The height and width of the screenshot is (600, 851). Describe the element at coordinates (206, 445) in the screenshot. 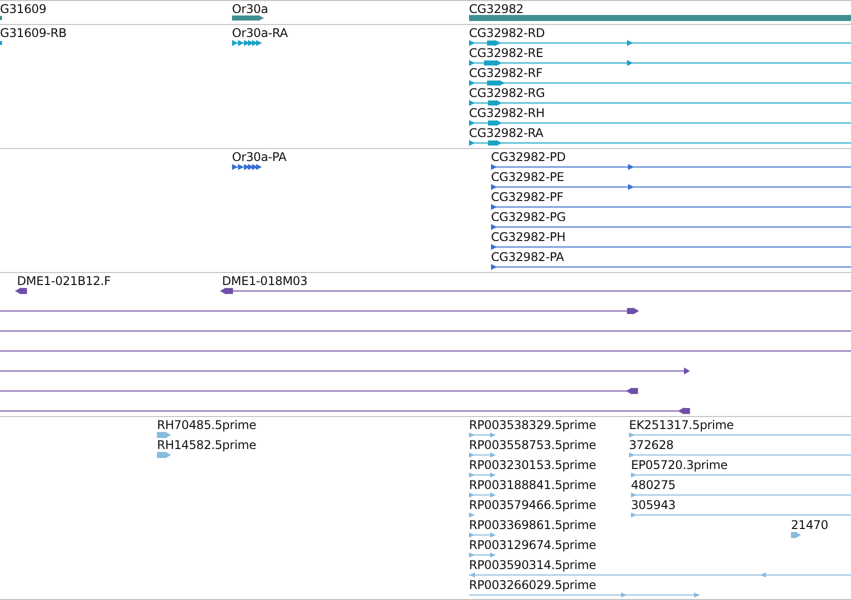

I see `feature-label: RH14582.5prime` at that location.